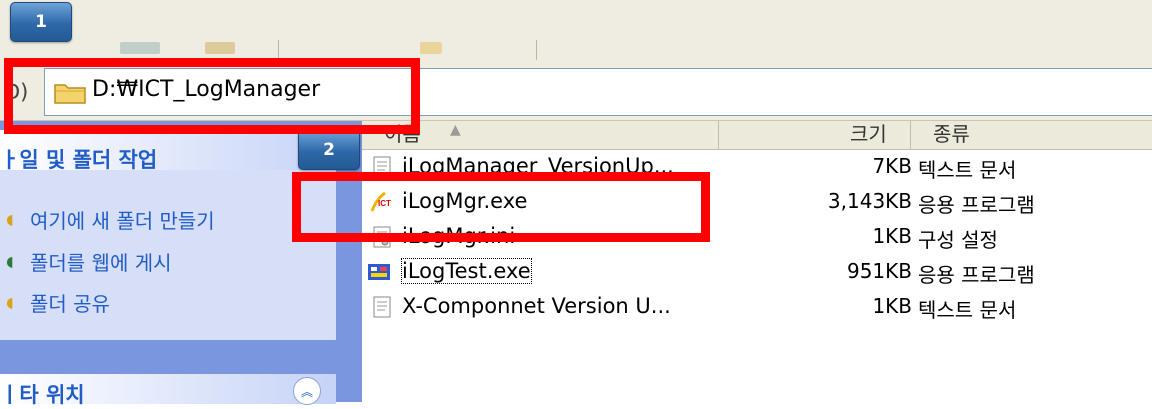  I want to click on file-row: iLogMgr.ini 1KB 구성 설정, so click(757, 237).